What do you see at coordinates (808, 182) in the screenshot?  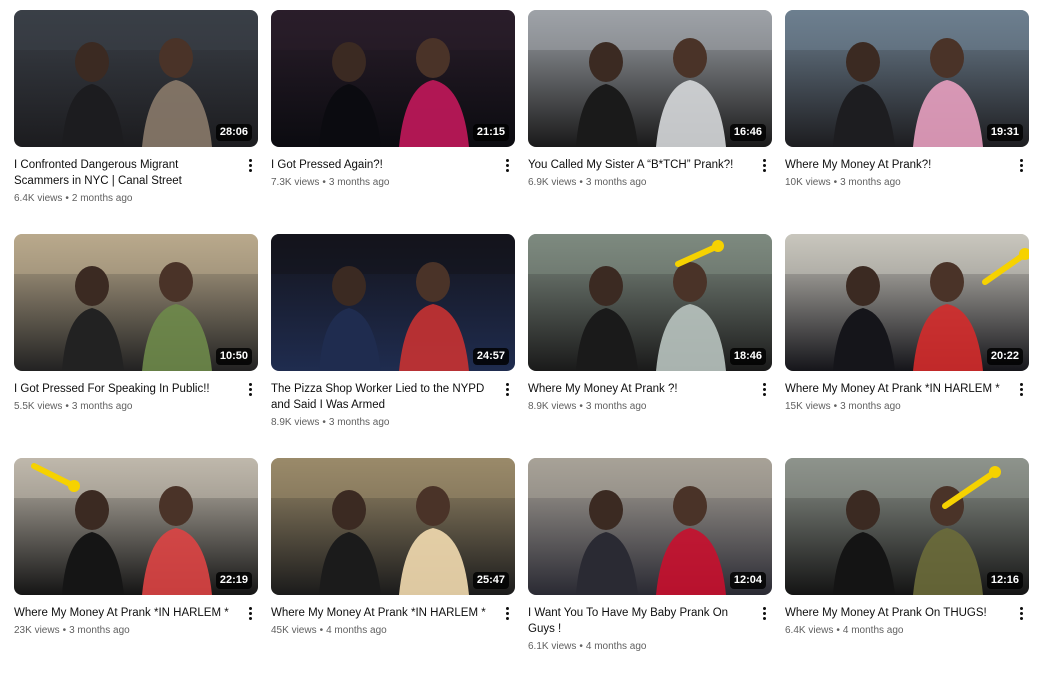 I see `view-count: 10K views` at bounding box center [808, 182].